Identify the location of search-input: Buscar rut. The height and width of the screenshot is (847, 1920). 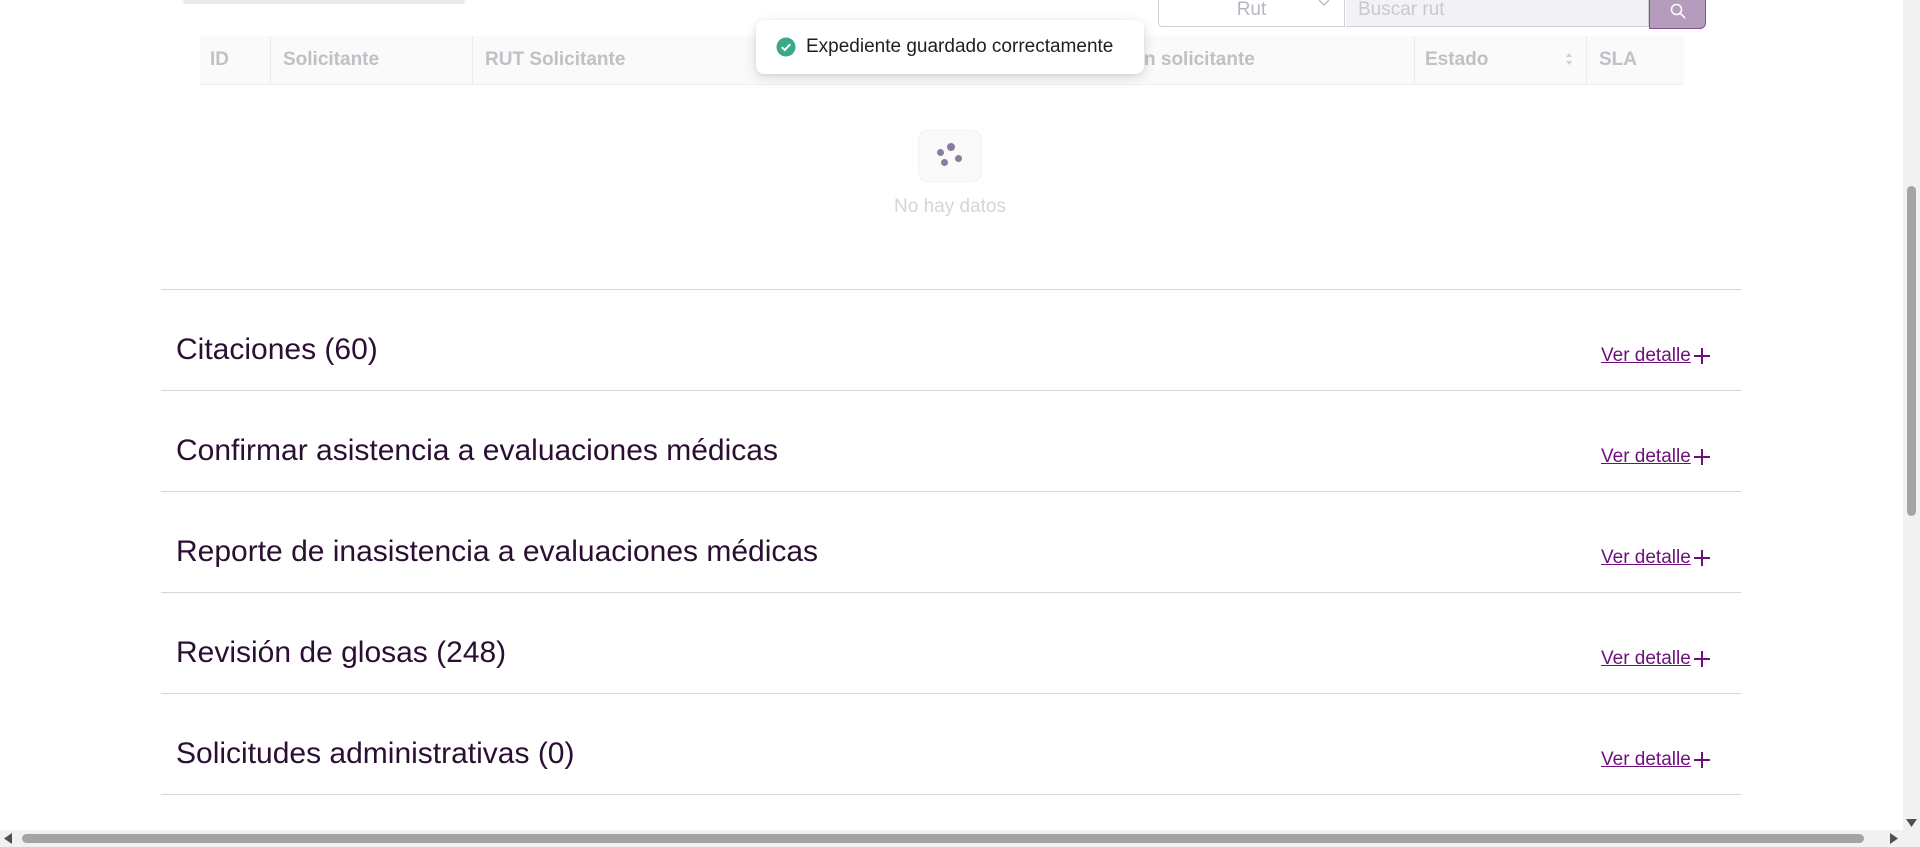
(1497, 13).